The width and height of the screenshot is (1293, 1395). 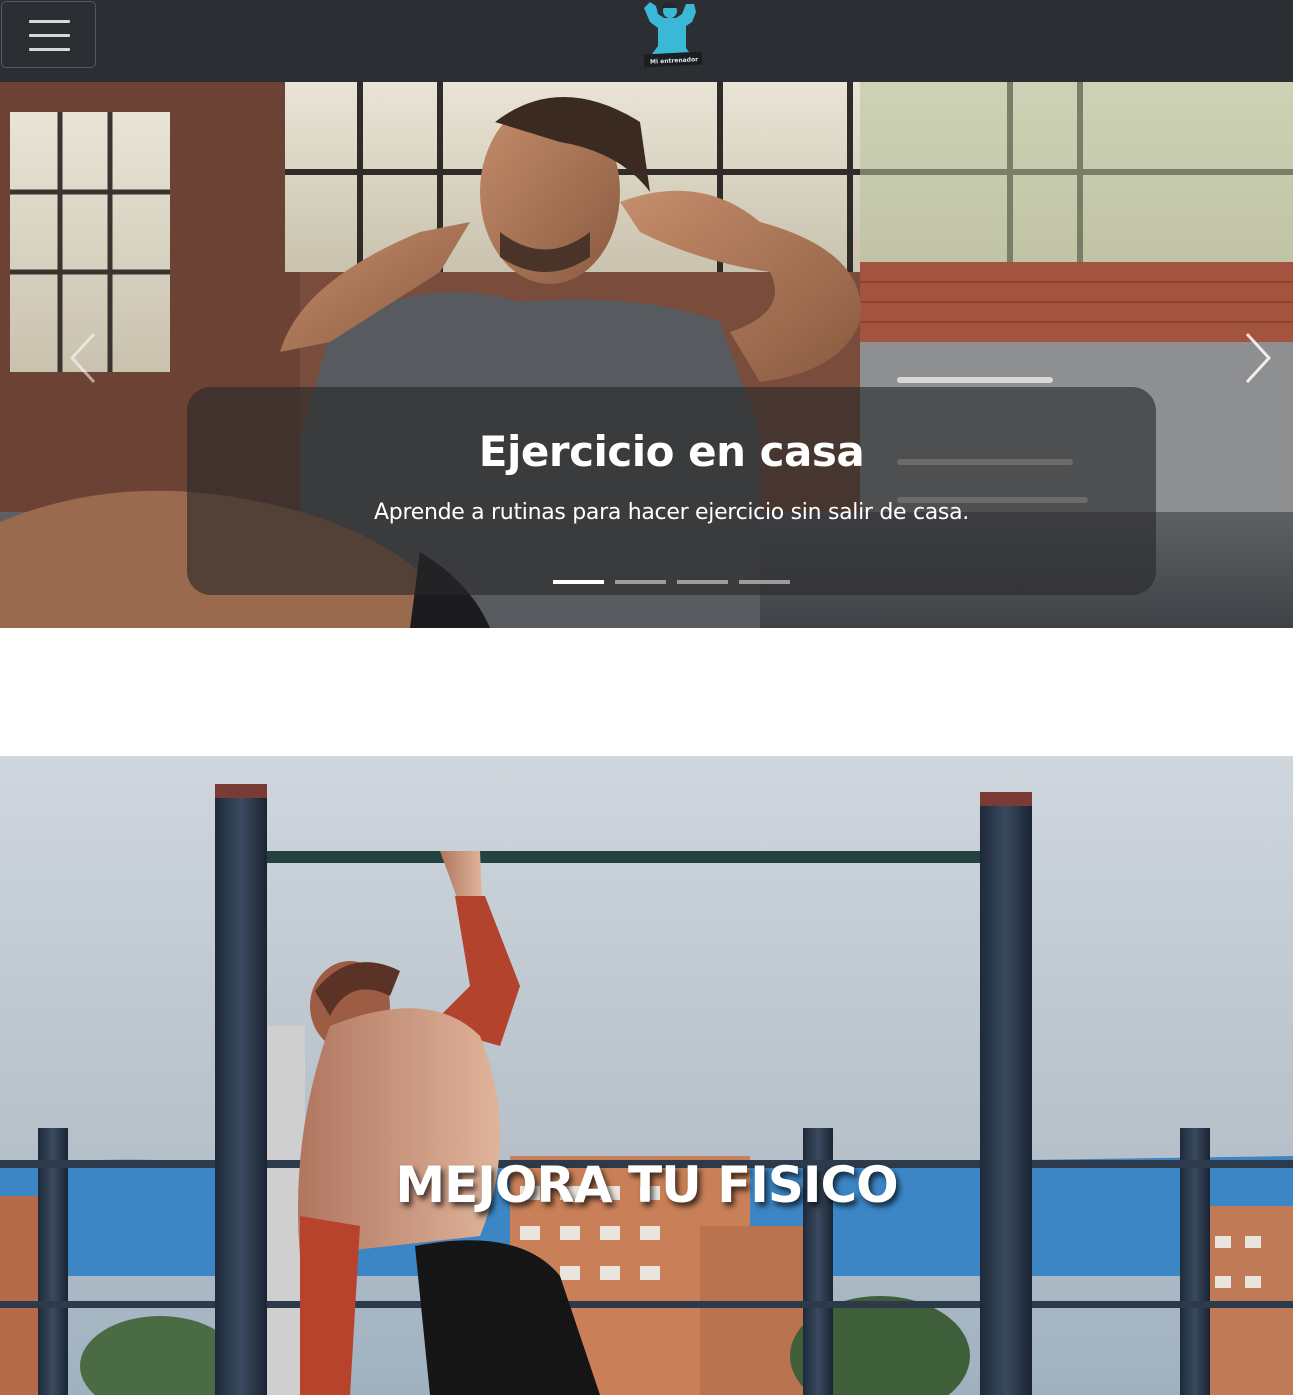 I want to click on carousel-slide-title: Ejercicio en casa, so click(x=671, y=451).